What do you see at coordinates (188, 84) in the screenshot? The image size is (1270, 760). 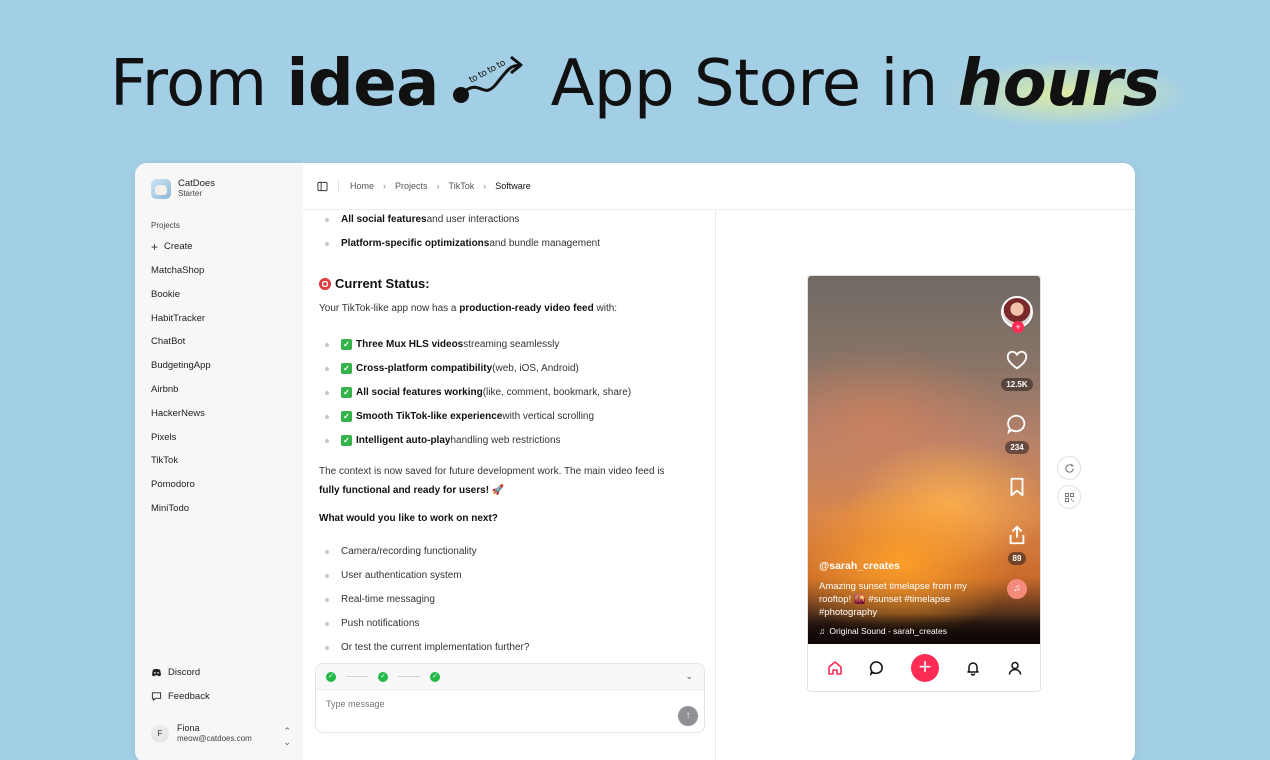 I see `hero-from: From` at bounding box center [188, 84].